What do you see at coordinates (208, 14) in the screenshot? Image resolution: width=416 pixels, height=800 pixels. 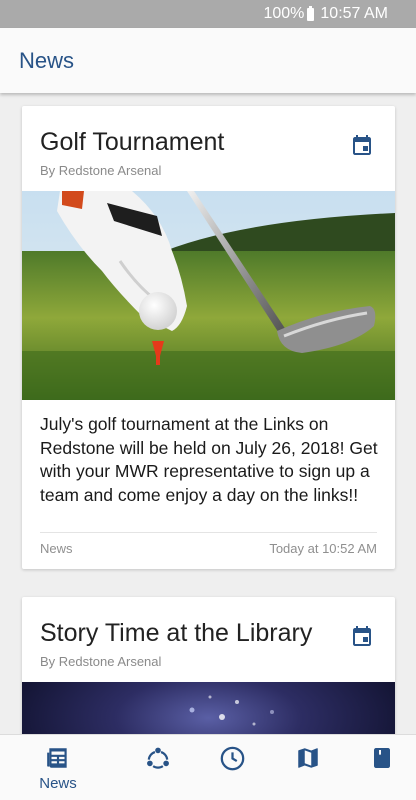 I see `status-bar: 100% 10:57 AM` at bounding box center [208, 14].